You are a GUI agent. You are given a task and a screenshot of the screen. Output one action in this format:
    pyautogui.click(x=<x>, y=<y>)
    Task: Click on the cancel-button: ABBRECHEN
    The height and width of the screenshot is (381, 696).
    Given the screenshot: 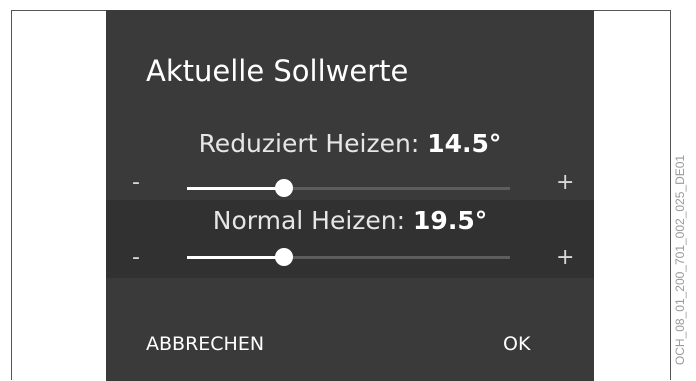 What is the action you would take?
    pyautogui.click(x=205, y=344)
    